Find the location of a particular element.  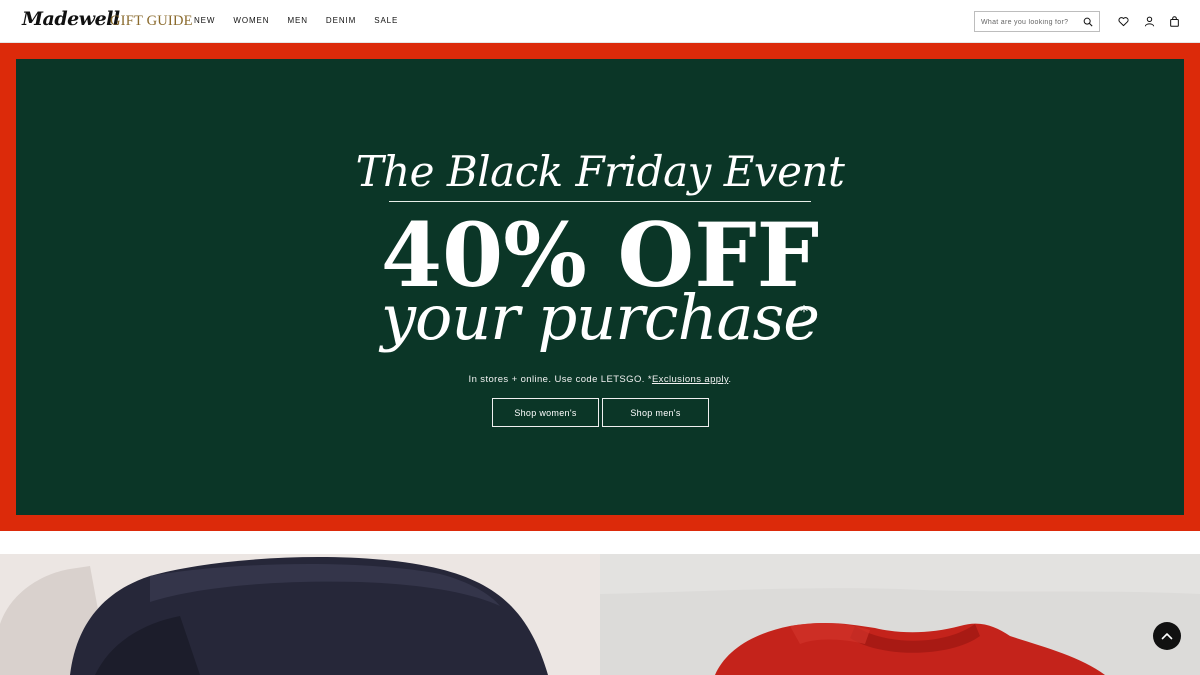

chevron-up-icon is located at coordinates (1167, 636).